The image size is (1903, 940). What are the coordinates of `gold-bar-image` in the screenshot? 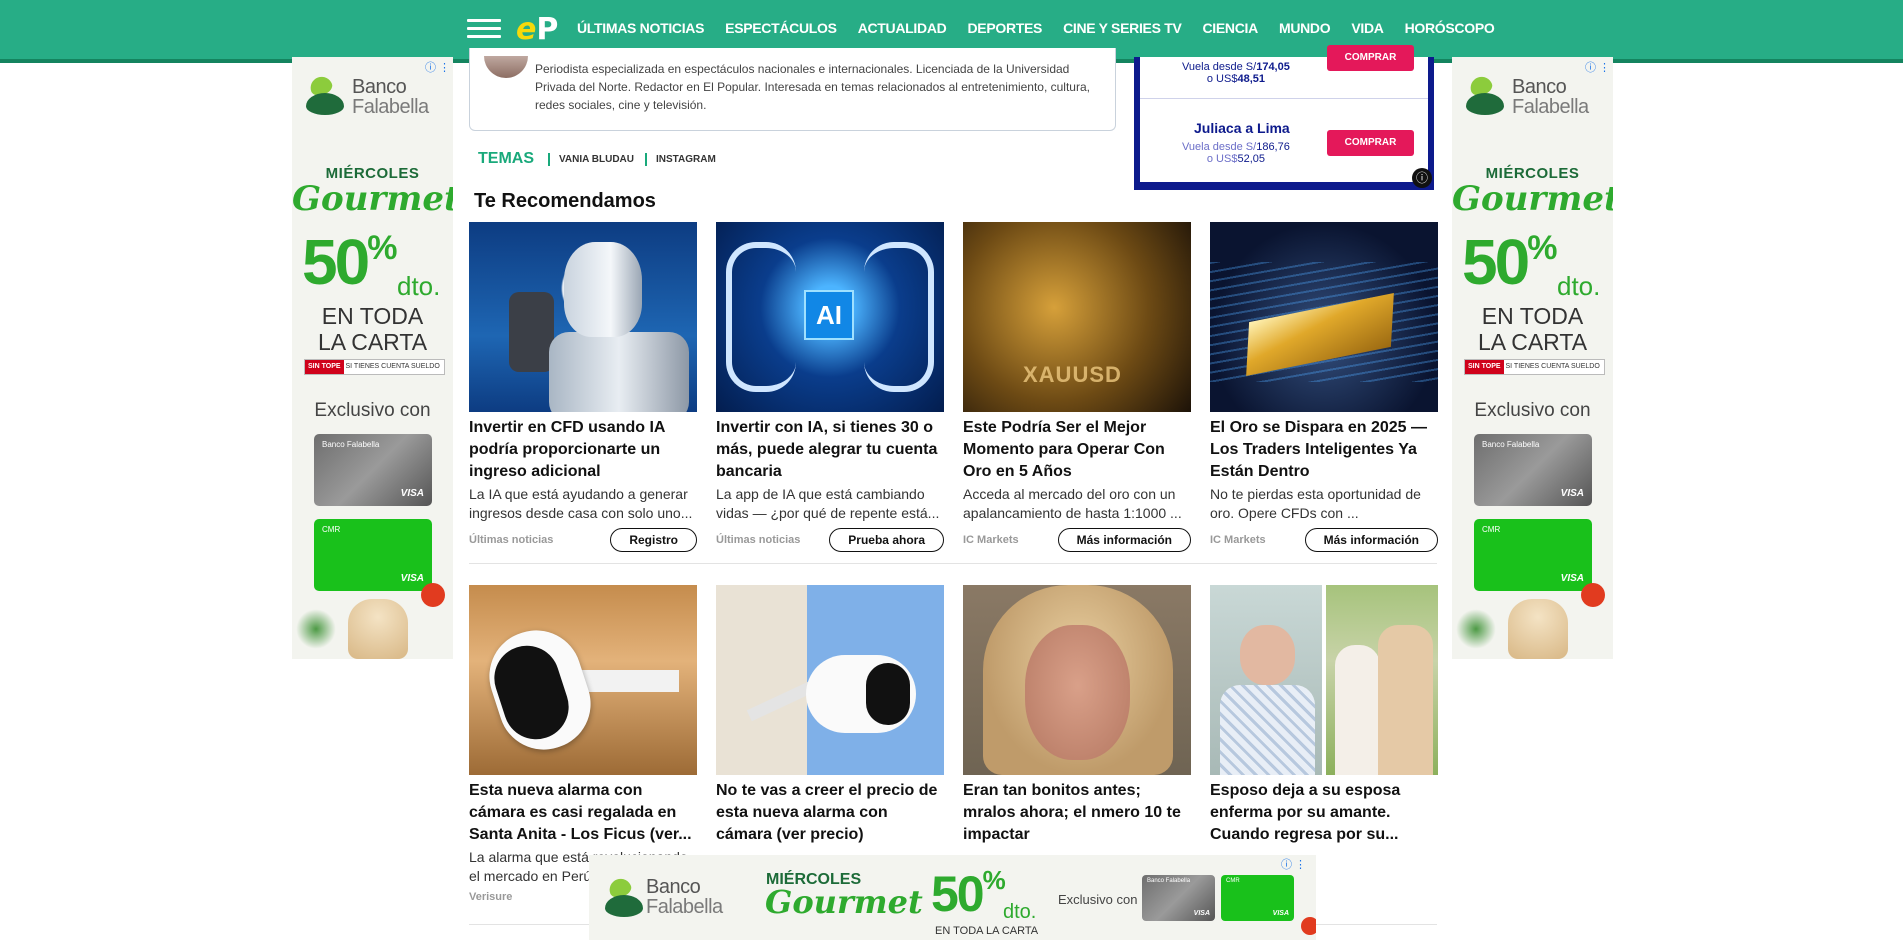 It's located at (1324, 317).